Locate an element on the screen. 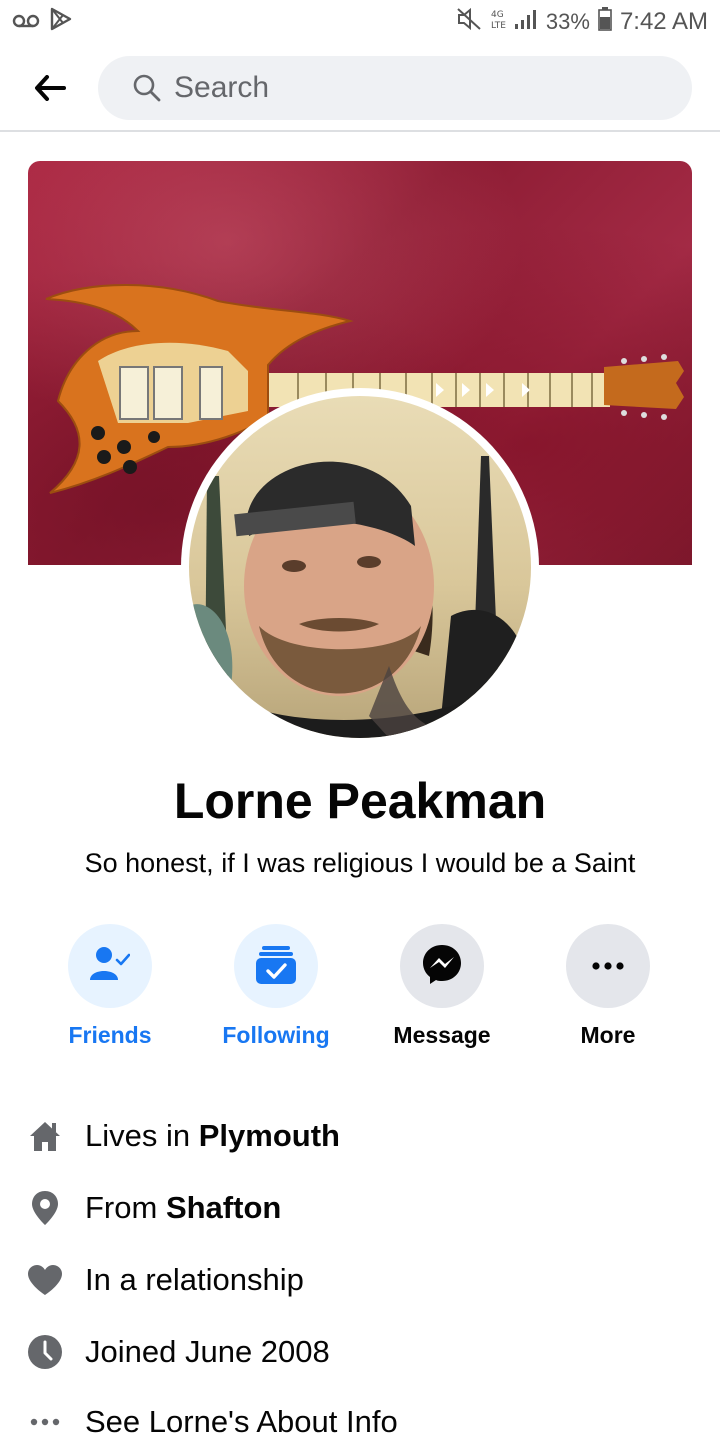 The image size is (720, 1440). following-icon is located at coordinates (276, 966).